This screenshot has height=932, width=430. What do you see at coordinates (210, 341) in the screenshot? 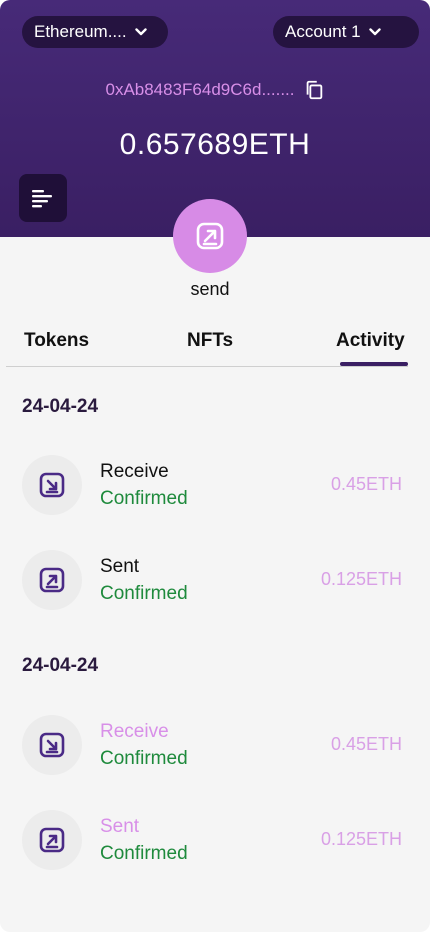
I see `tab-nfts: NFTs` at bounding box center [210, 341].